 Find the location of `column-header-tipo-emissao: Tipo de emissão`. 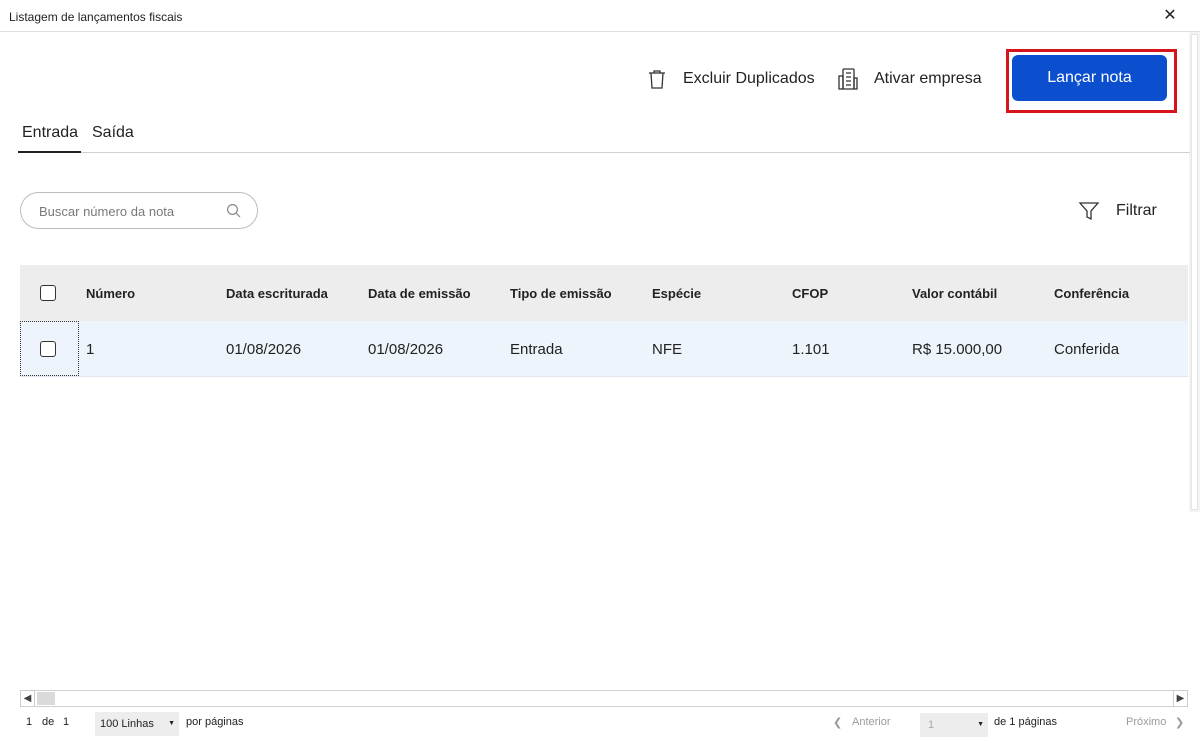

column-header-tipo-emissao: Tipo de emissão is located at coordinates (561, 293).